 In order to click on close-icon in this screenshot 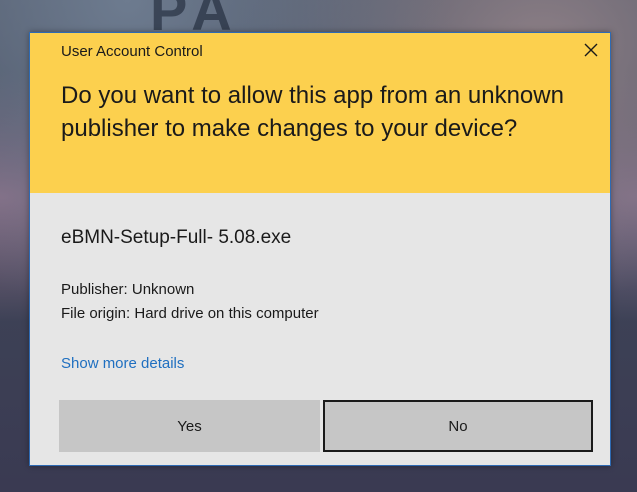, I will do `click(591, 52)`.